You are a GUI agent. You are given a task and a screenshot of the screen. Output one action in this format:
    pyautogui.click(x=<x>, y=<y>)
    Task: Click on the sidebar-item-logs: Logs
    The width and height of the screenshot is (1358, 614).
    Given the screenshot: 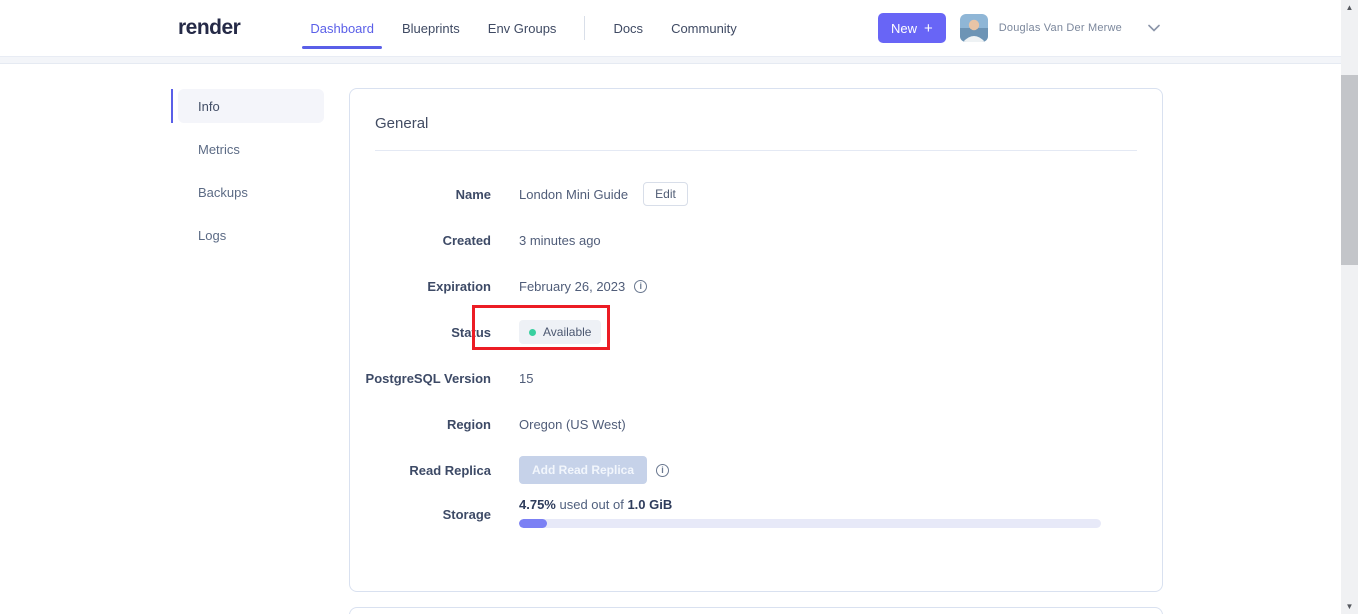 What is the action you would take?
    pyautogui.click(x=251, y=235)
    